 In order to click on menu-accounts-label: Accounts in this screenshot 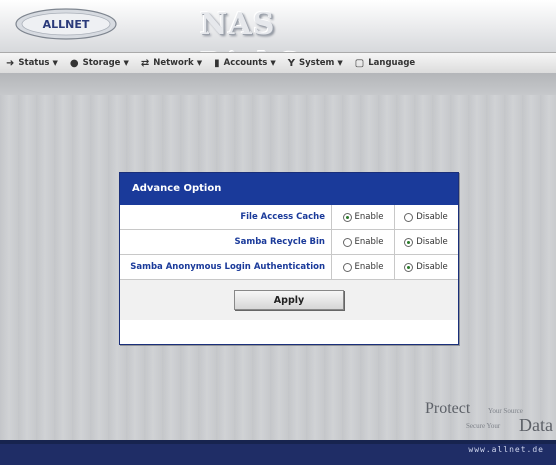, I will do `click(245, 63)`.